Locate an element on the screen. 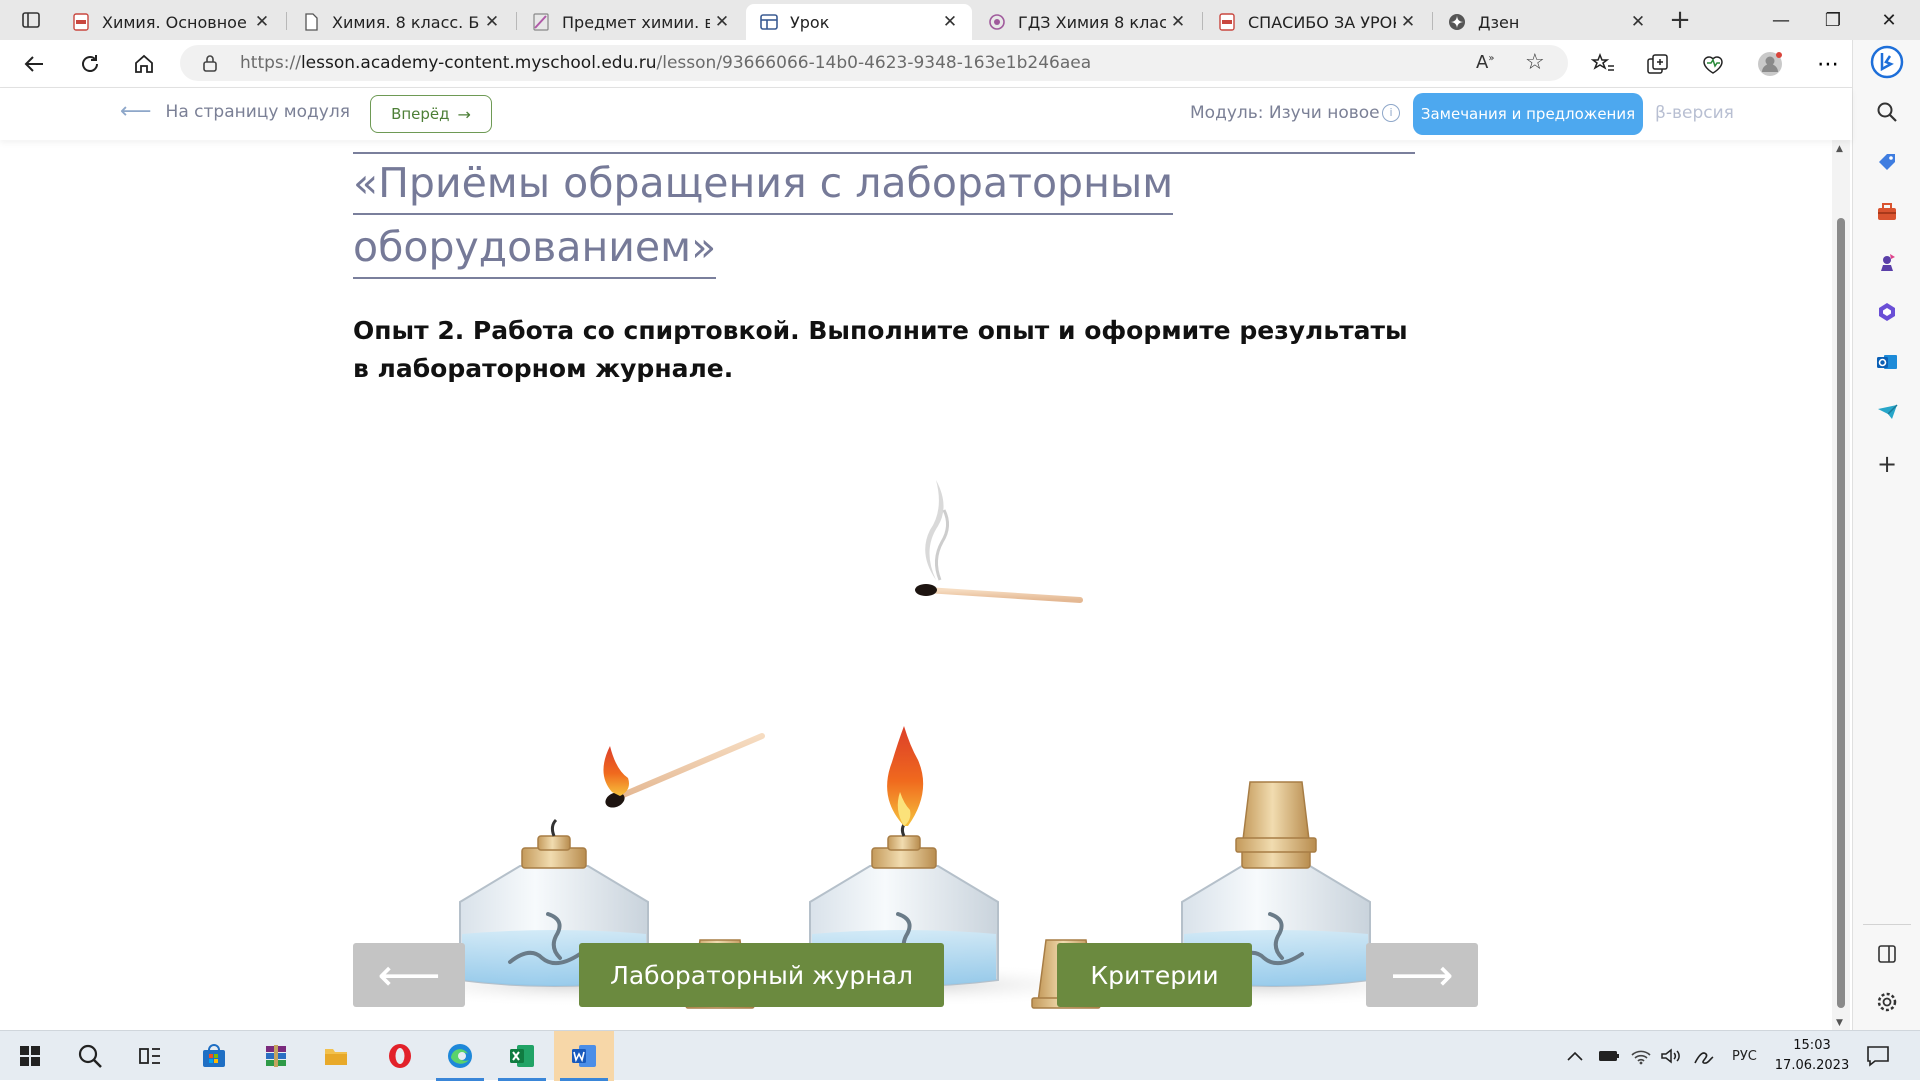  gdz-icon is located at coordinates (997, 22).